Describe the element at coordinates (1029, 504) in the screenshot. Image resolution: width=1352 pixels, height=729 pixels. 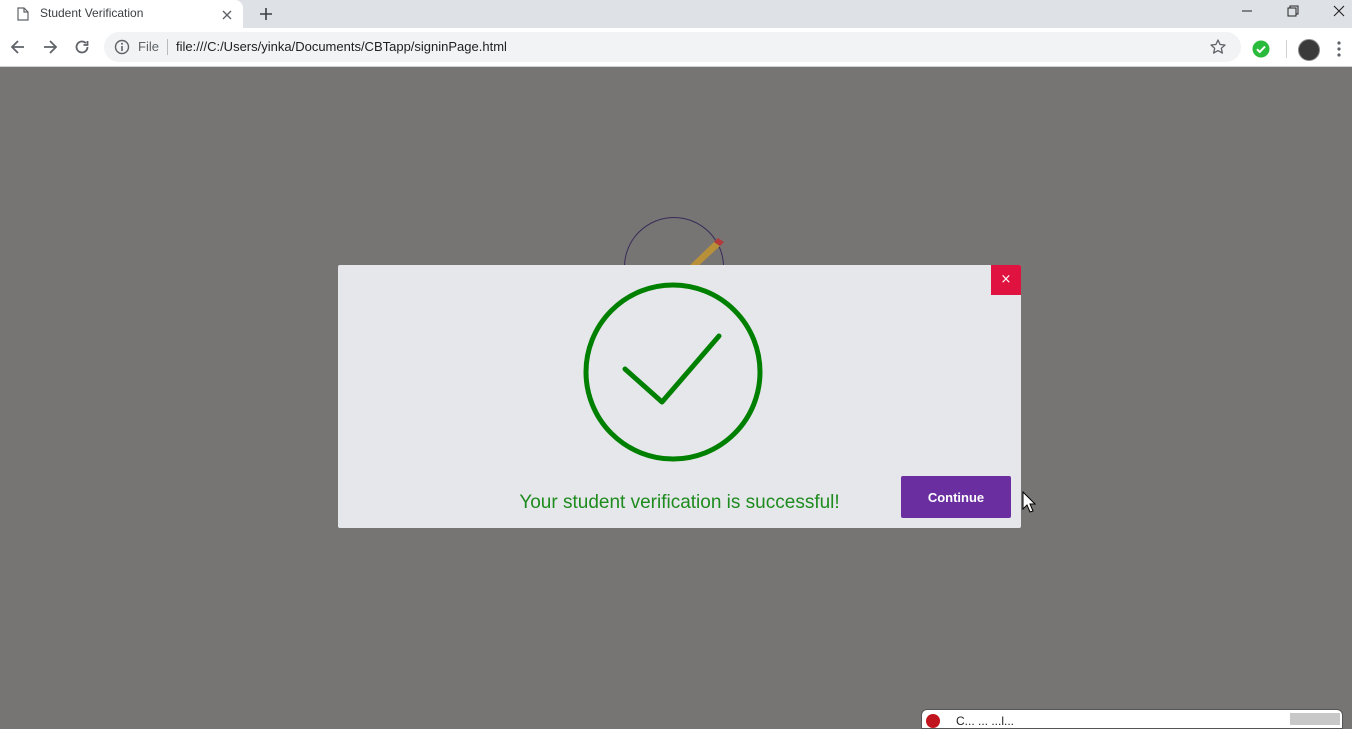
I see `cursor-icon` at that location.